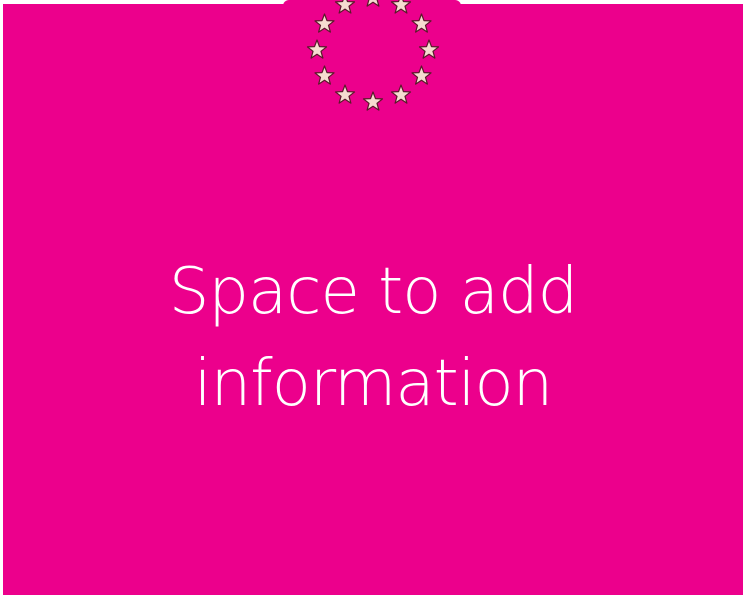 The width and height of the screenshot is (746, 599). I want to click on star-ring-icon, so click(373, 55).